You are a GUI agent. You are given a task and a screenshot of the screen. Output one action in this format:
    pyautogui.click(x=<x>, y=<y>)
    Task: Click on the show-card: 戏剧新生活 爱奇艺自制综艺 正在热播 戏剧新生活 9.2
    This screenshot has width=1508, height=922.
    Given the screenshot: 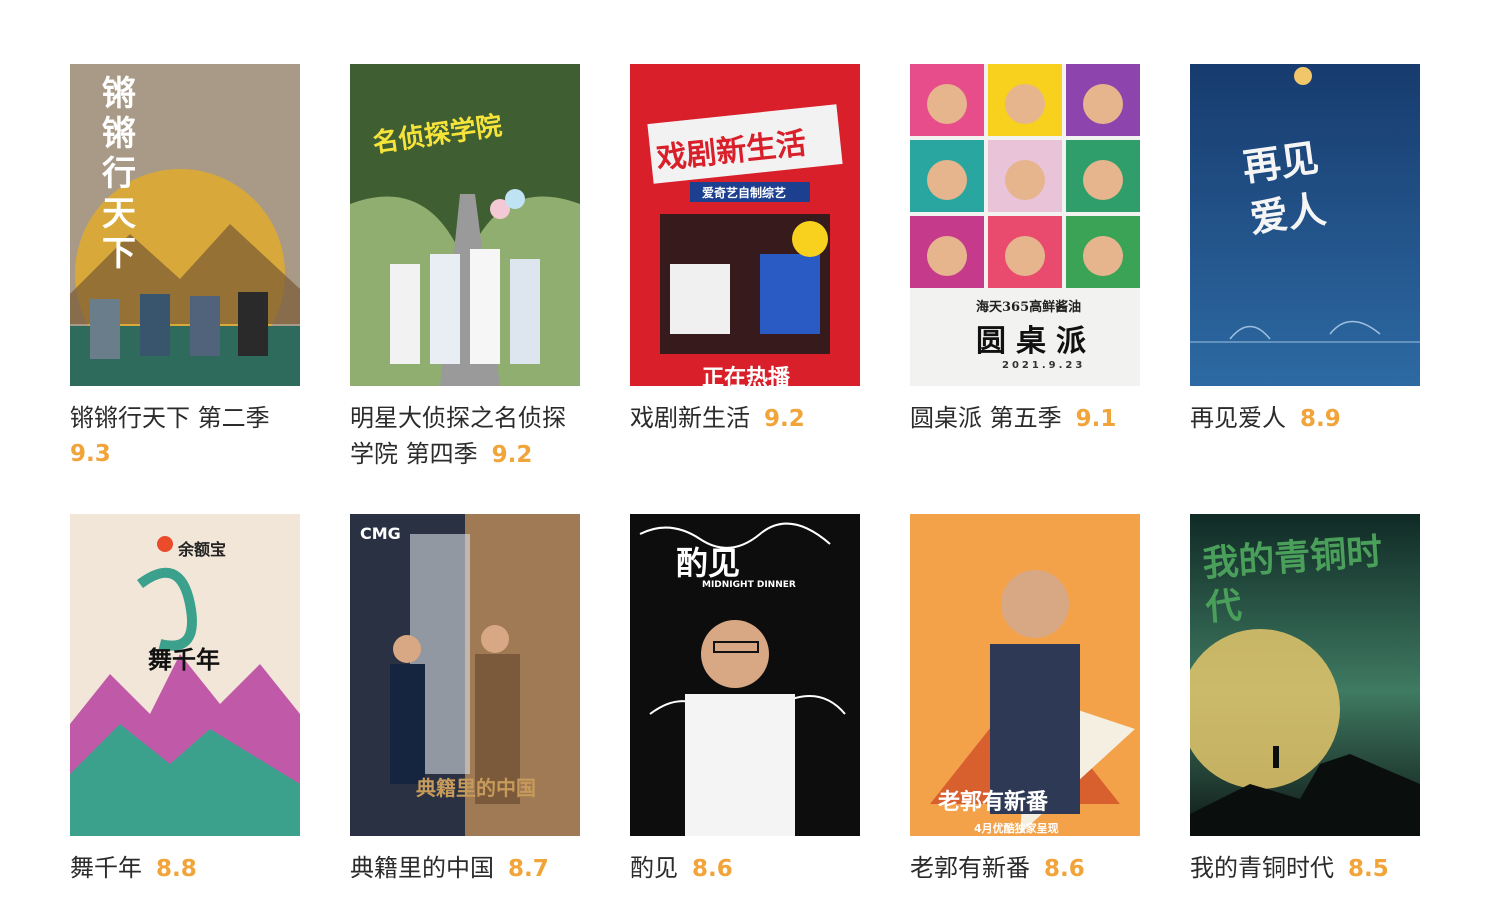 What is the action you would take?
    pyautogui.click(x=745, y=250)
    